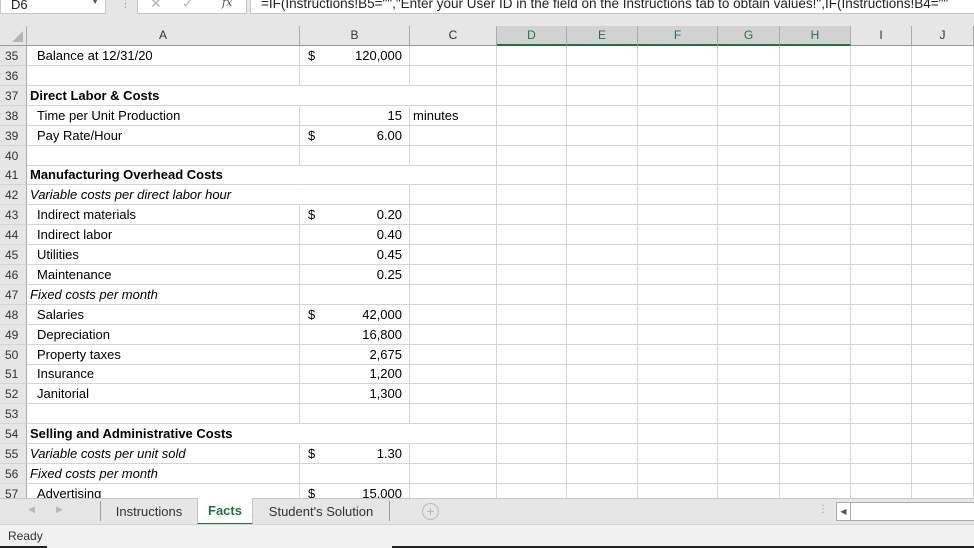  Describe the element at coordinates (453, 374) in the screenshot. I see `cell-c51` at that location.